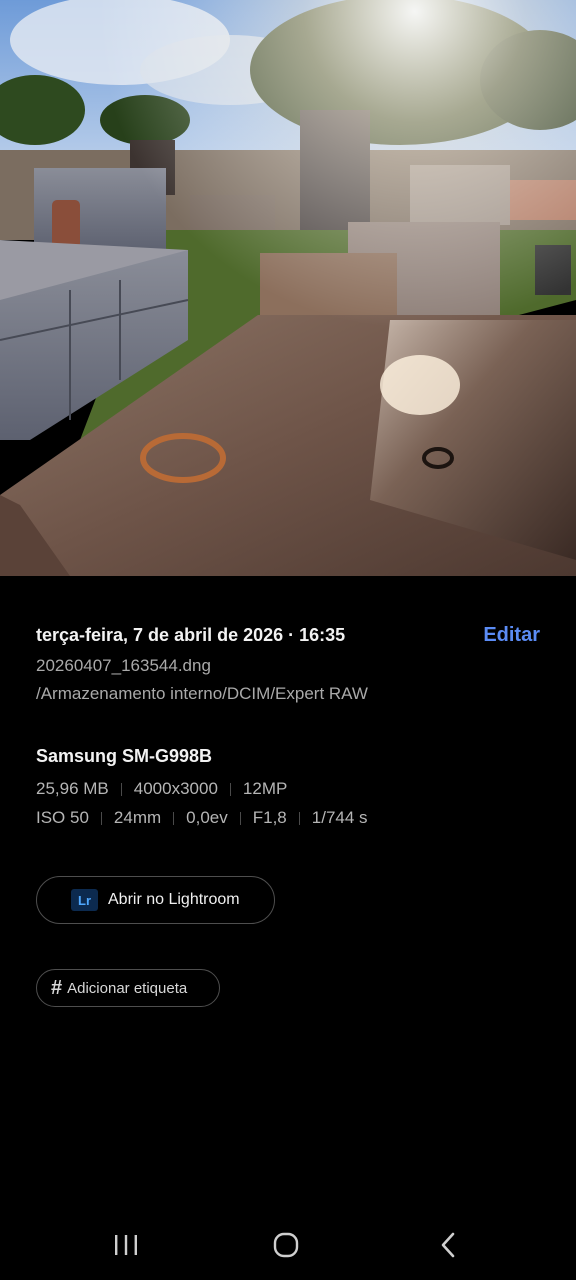 The image size is (576, 1280). I want to click on recent-apps-button, so click(126, 1245).